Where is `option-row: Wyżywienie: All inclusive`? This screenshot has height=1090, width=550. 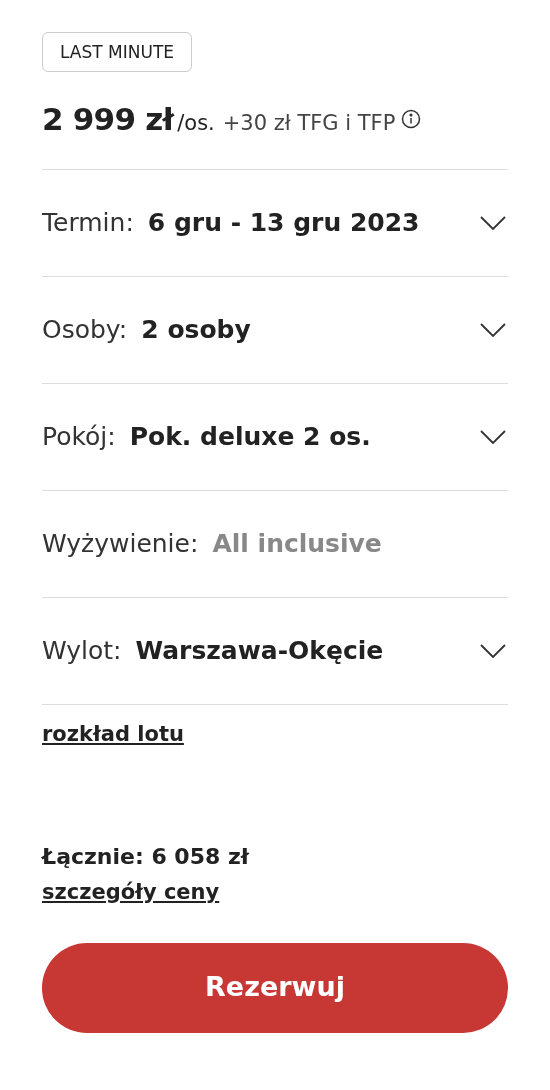 option-row: Wyżywienie: All inclusive is located at coordinates (275, 544).